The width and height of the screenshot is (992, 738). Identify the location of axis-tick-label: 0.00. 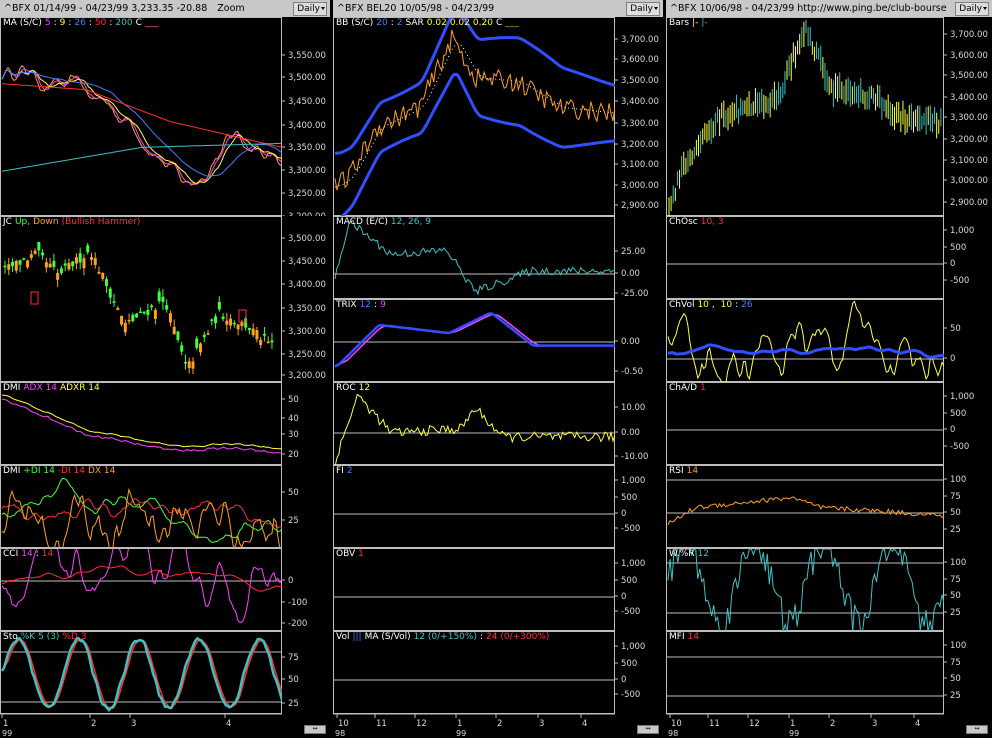
(630, 433).